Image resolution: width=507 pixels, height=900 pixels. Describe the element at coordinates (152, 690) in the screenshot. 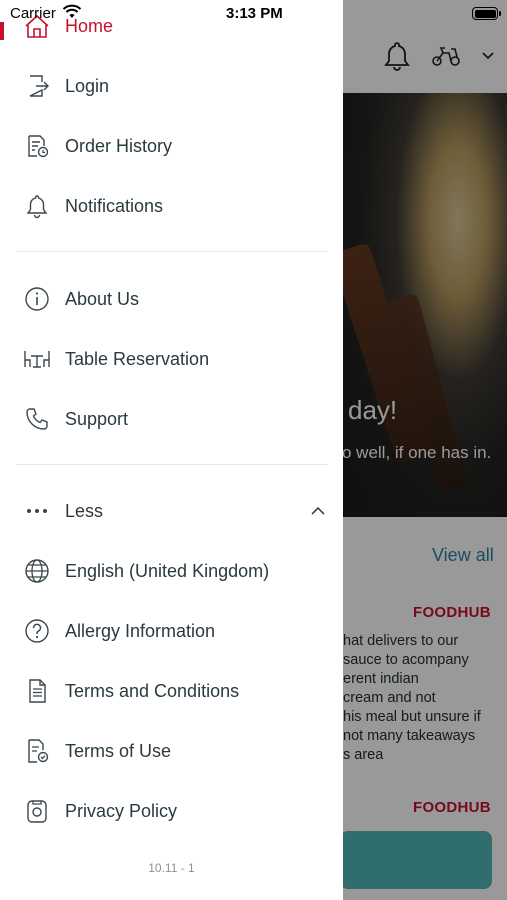

I see `menu-item-label: Terms and Conditions` at that location.